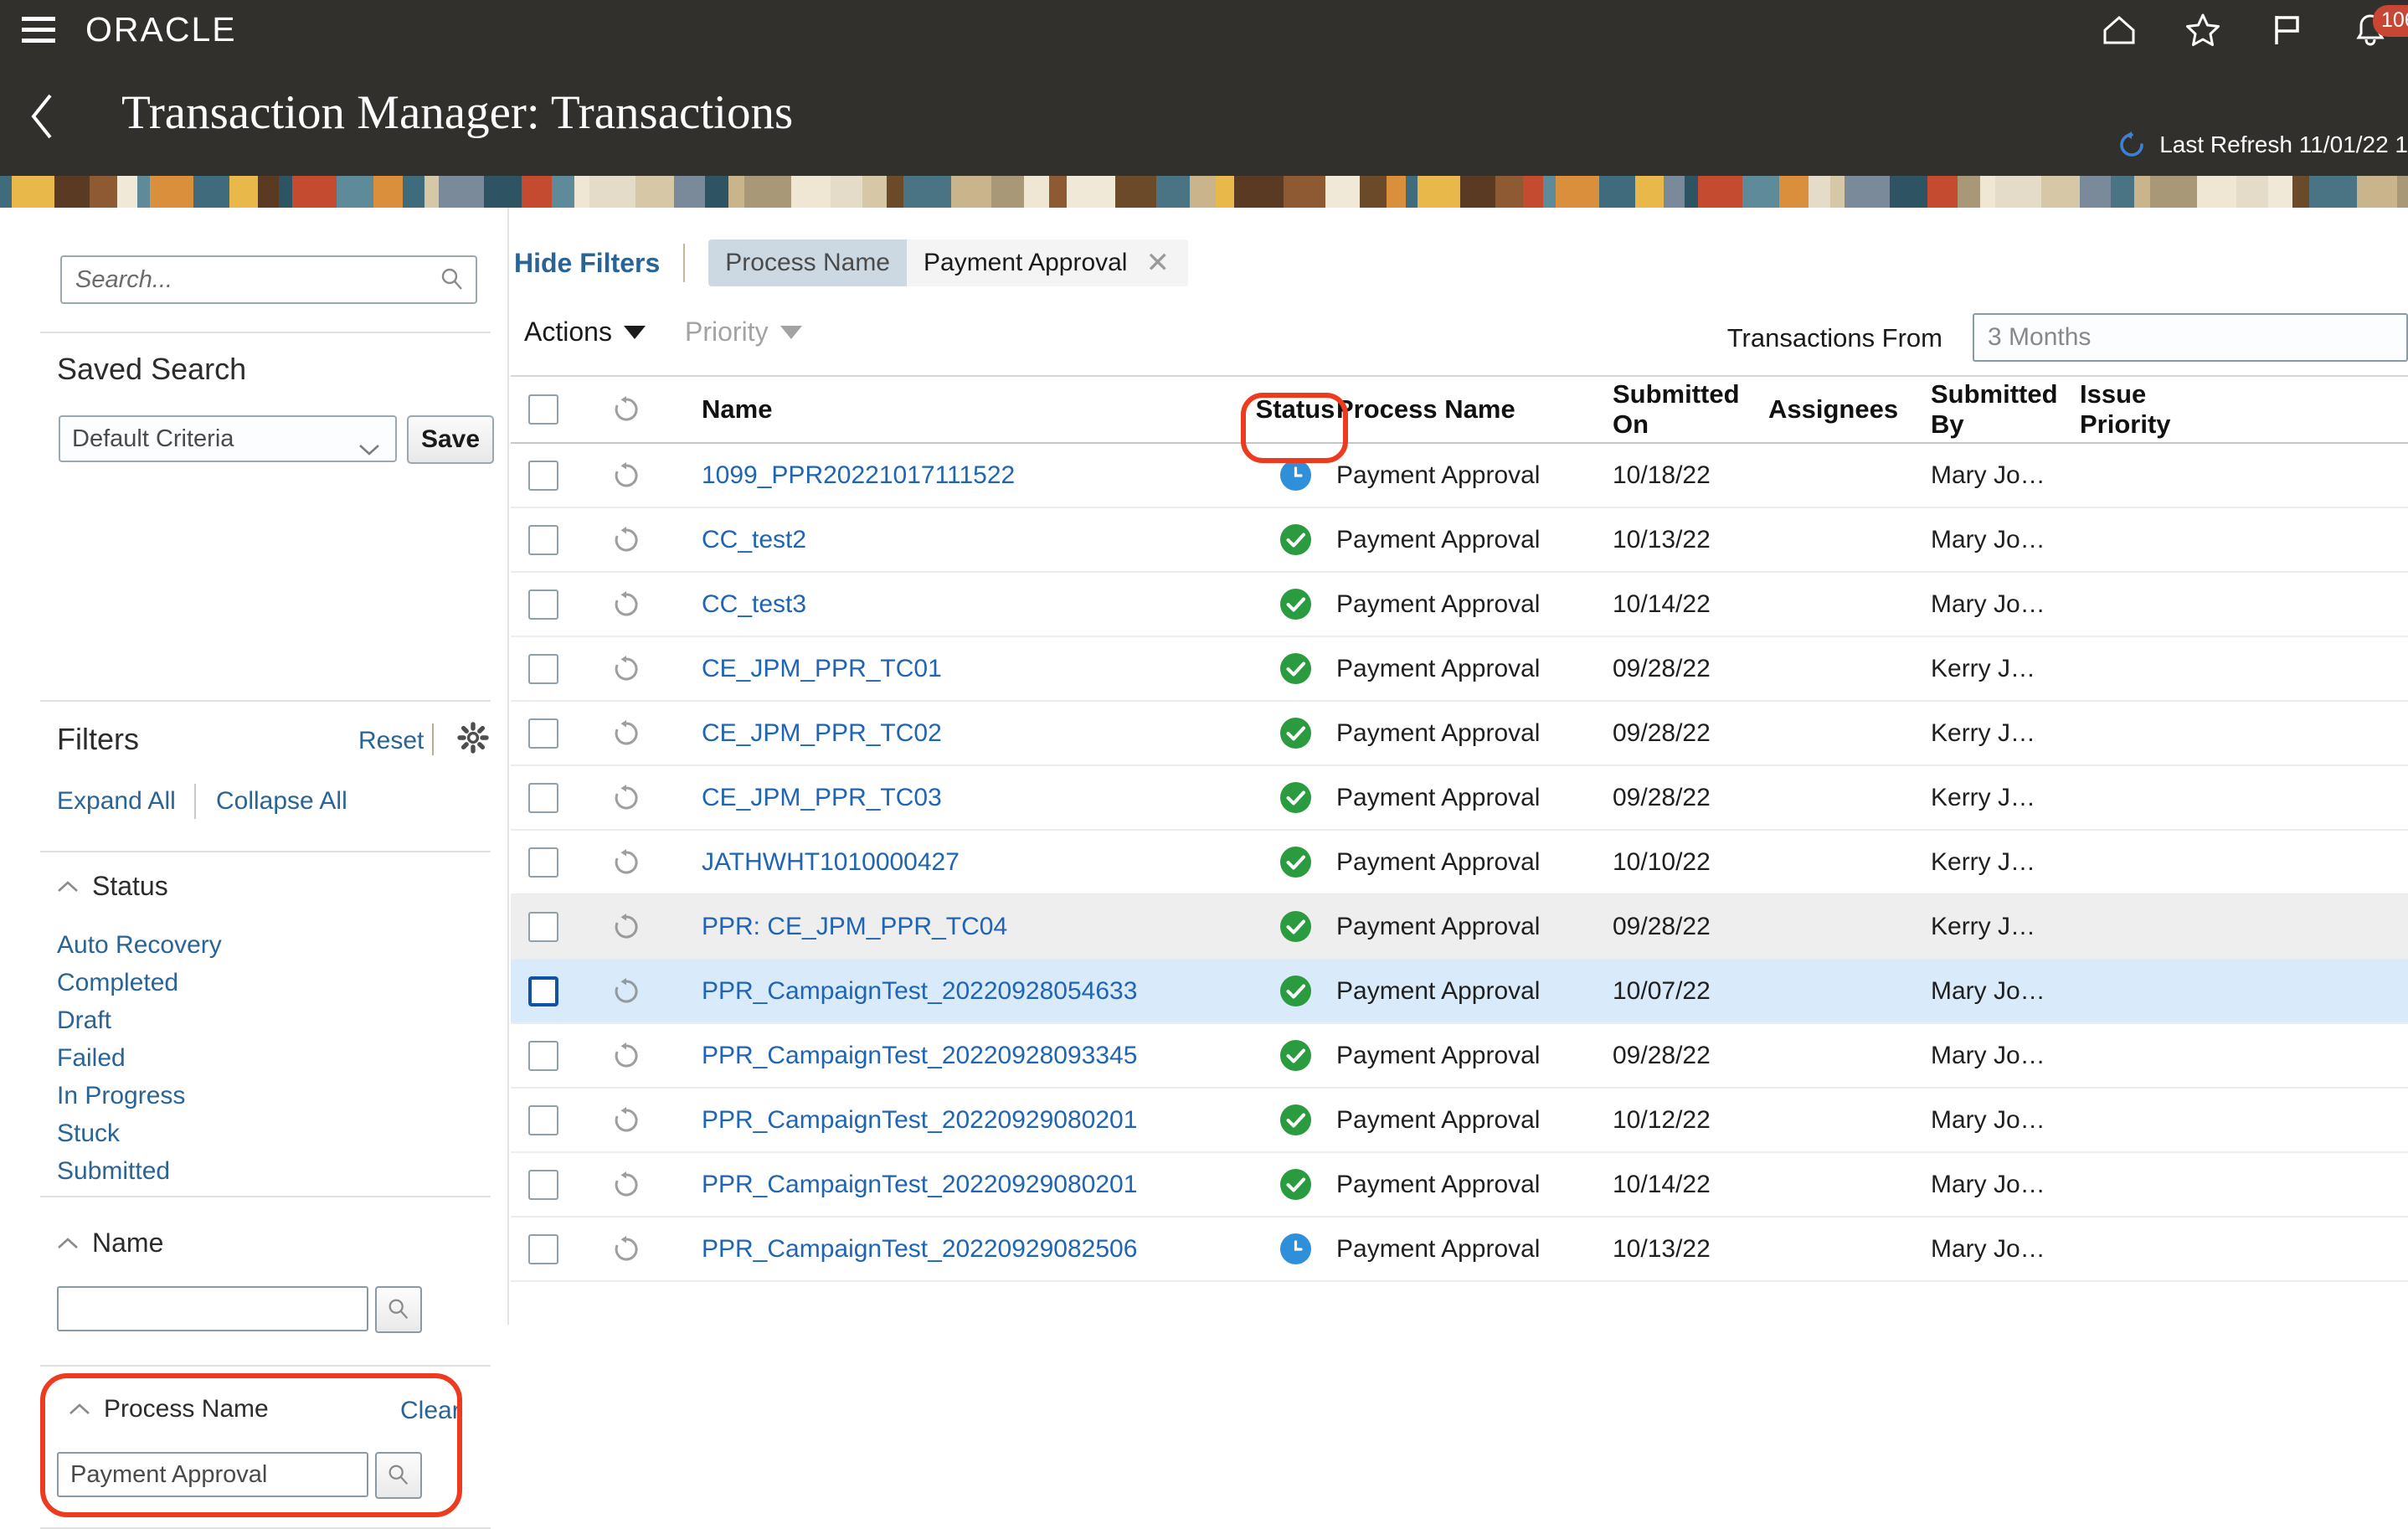 This screenshot has width=2408, height=1529. Describe the element at coordinates (543, 409) in the screenshot. I see `select-all-checkbox` at that location.